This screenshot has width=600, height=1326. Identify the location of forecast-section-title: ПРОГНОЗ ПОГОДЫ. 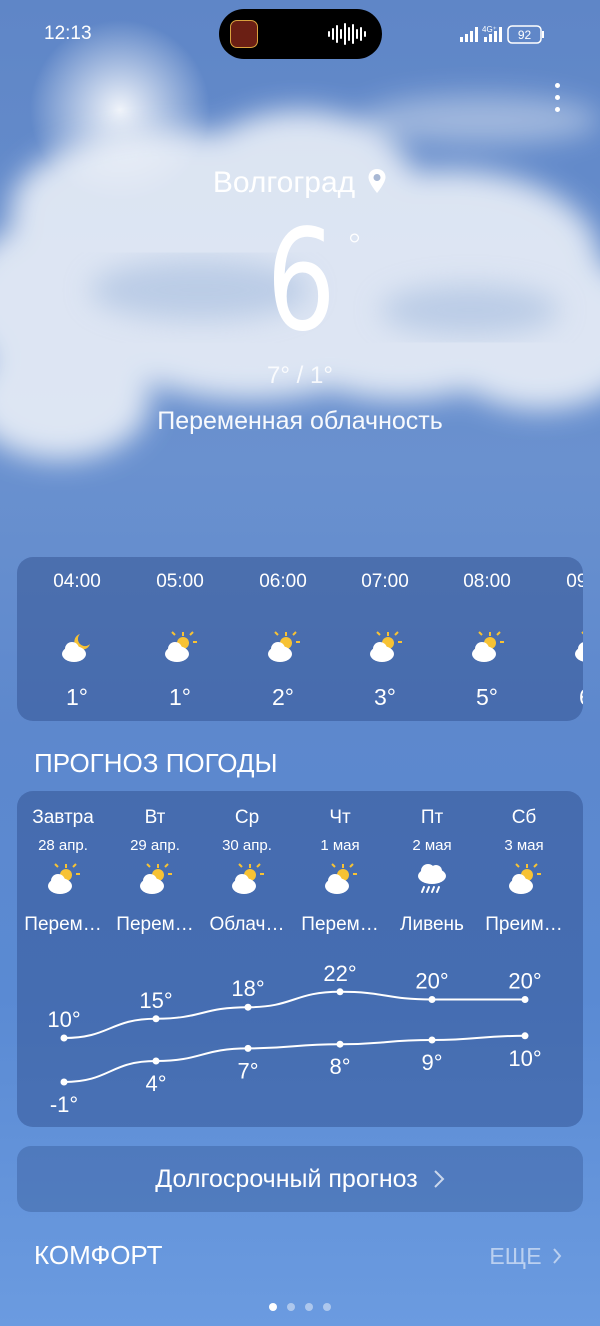
(156, 763).